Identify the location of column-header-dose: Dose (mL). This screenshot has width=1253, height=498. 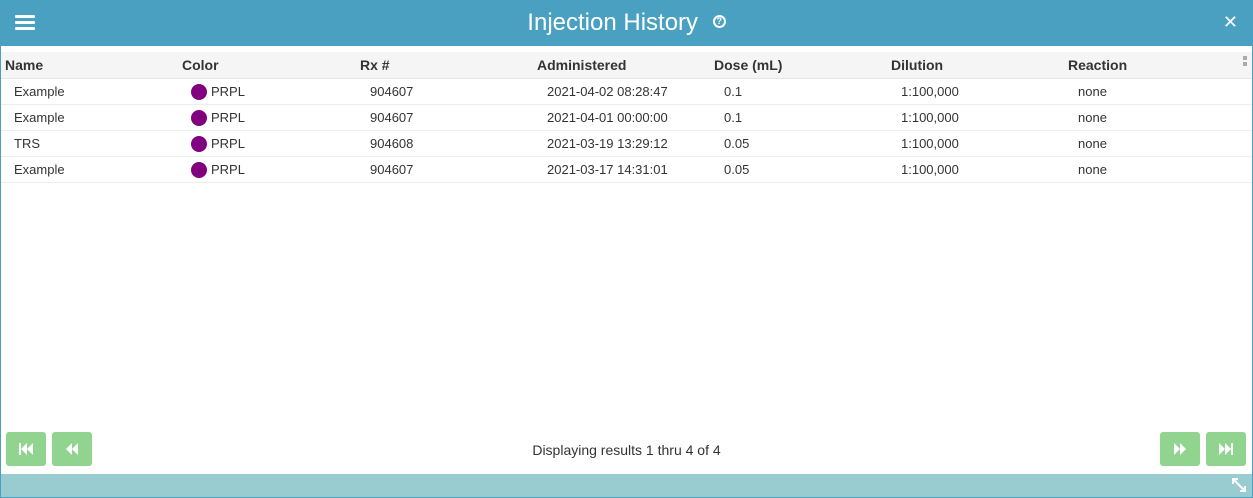
(748, 65).